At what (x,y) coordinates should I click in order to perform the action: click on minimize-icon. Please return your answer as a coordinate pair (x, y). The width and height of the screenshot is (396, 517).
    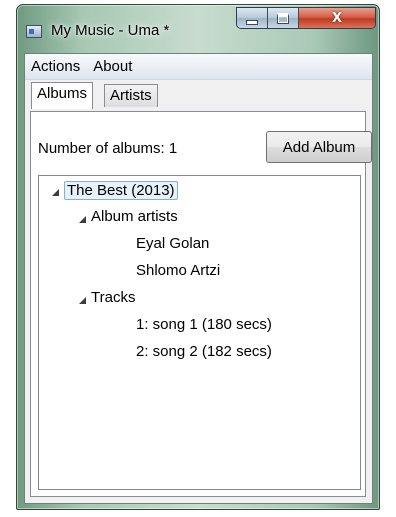
    Looking at the image, I should click on (252, 22).